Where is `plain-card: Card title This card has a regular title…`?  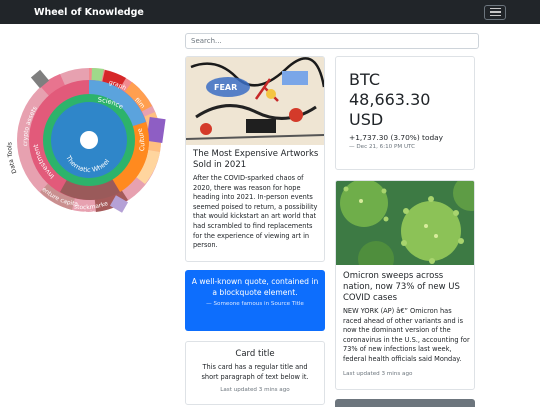 plain-card: Card title This card has a regular title… is located at coordinates (255, 373).